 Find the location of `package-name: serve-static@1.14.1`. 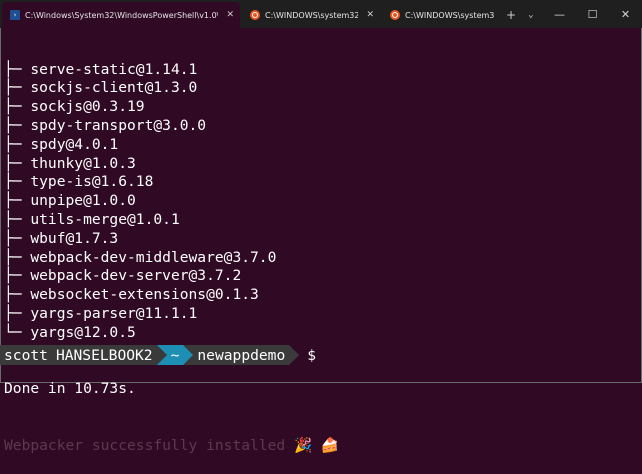

package-name: serve-static@1.14.1 is located at coordinates (114, 69).